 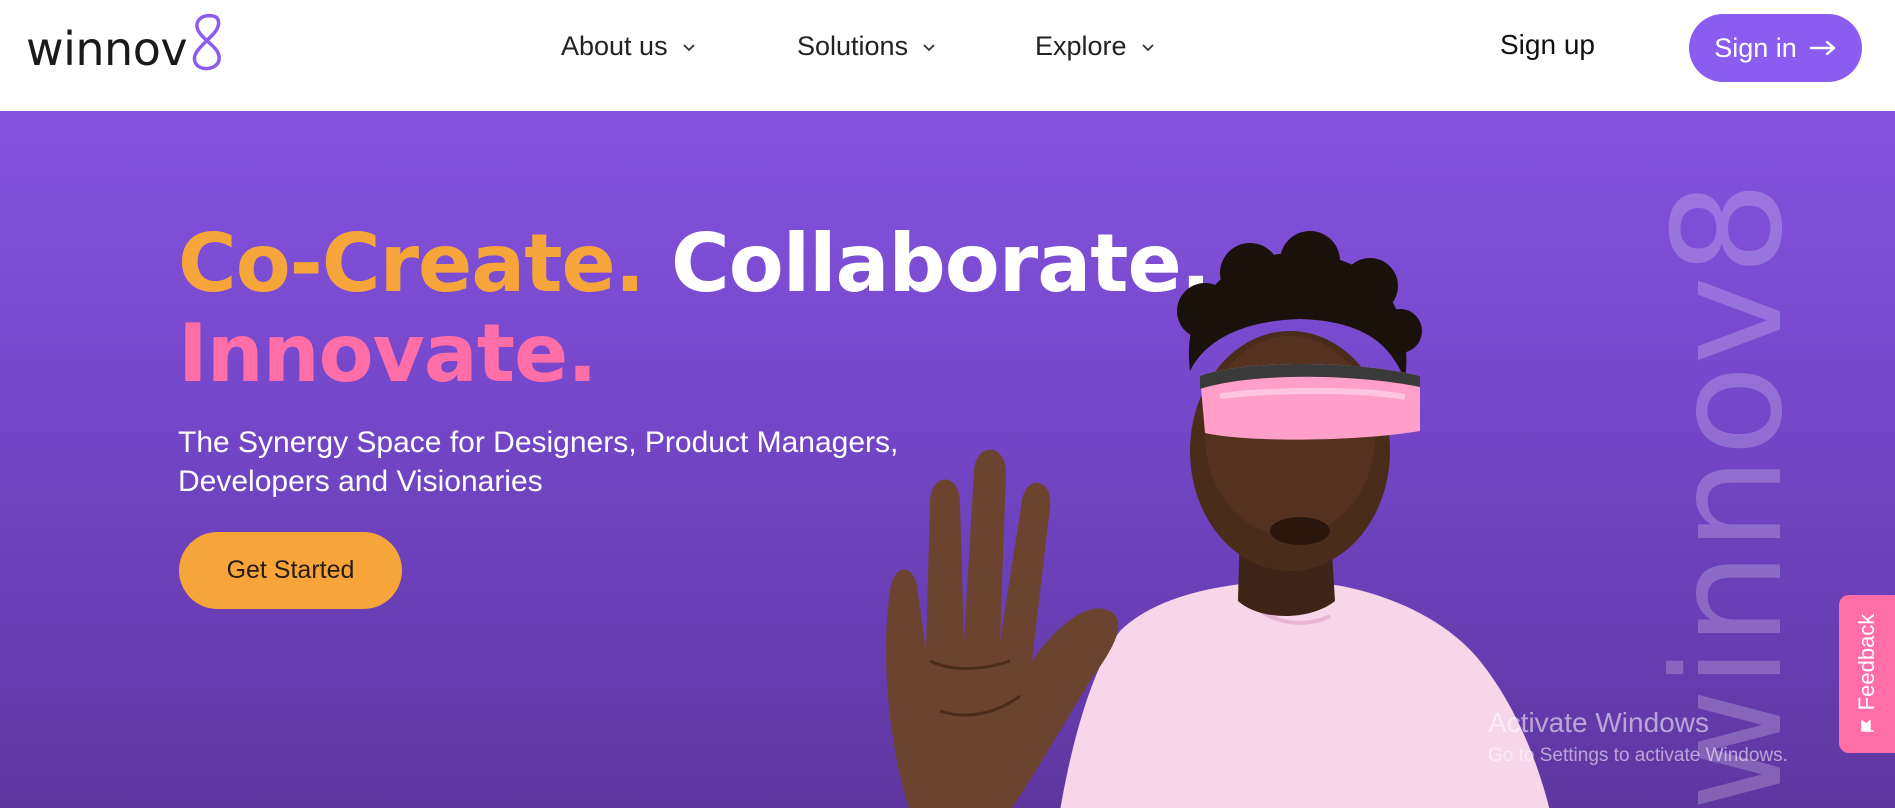 What do you see at coordinates (411, 263) in the screenshot?
I see `headline-co-create: Co-Create.` at bounding box center [411, 263].